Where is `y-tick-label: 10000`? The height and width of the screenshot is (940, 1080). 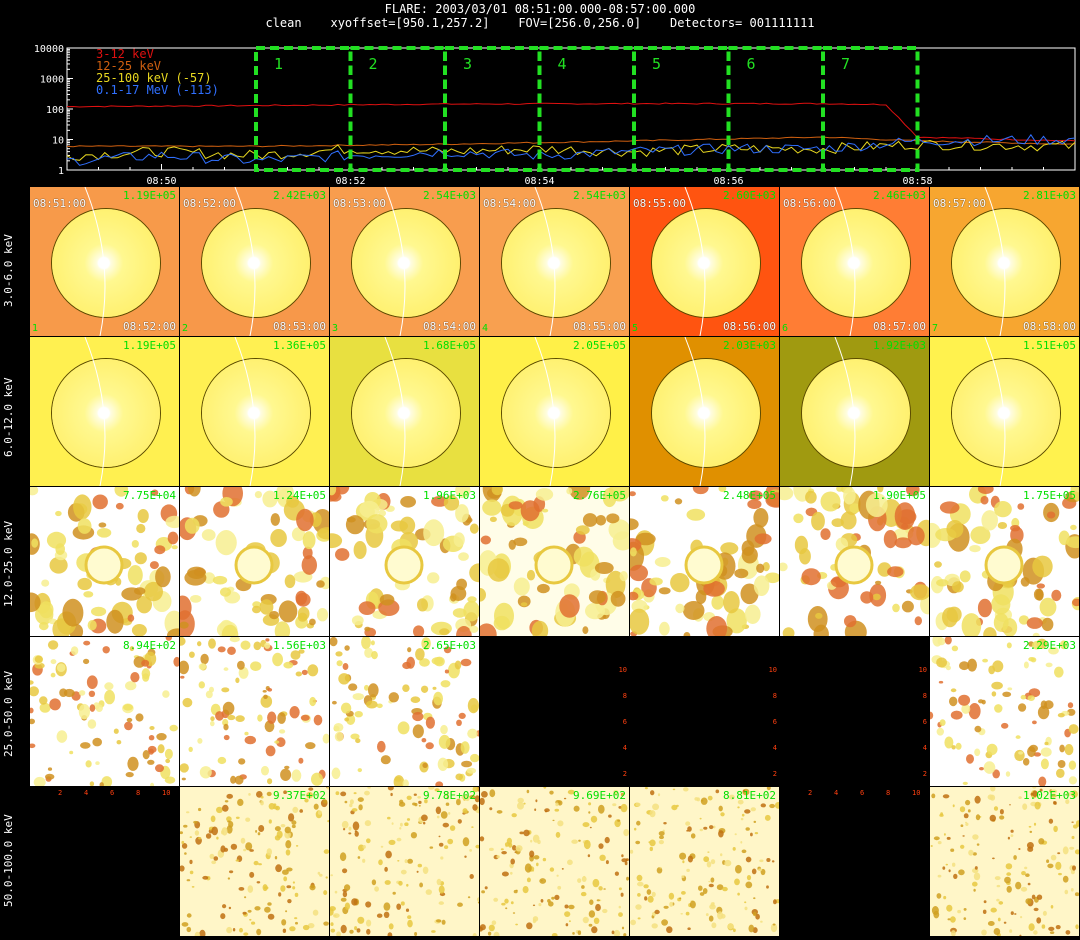 y-tick-label: 10000 is located at coordinates (49, 49).